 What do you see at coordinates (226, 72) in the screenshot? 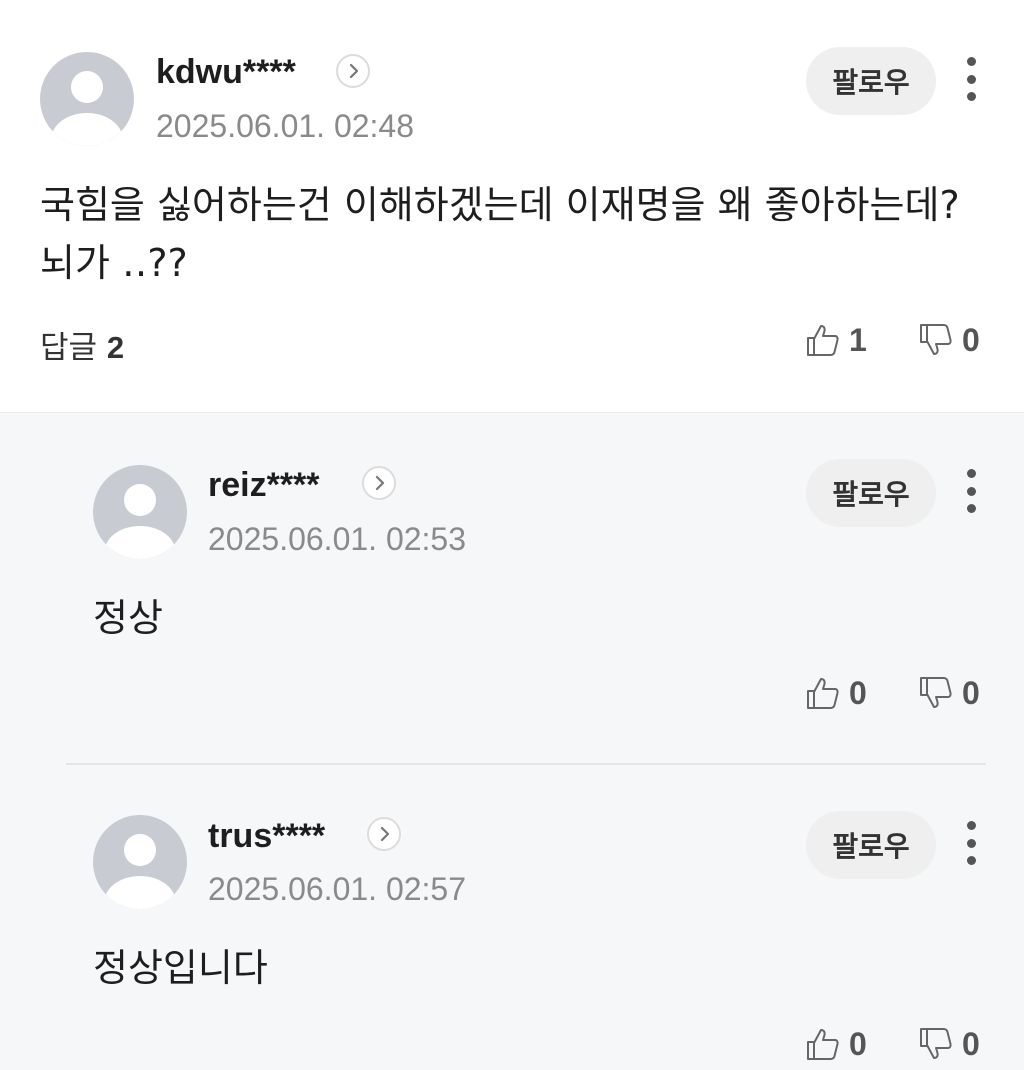
I see `username: kdwu****` at bounding box center [226, 72].